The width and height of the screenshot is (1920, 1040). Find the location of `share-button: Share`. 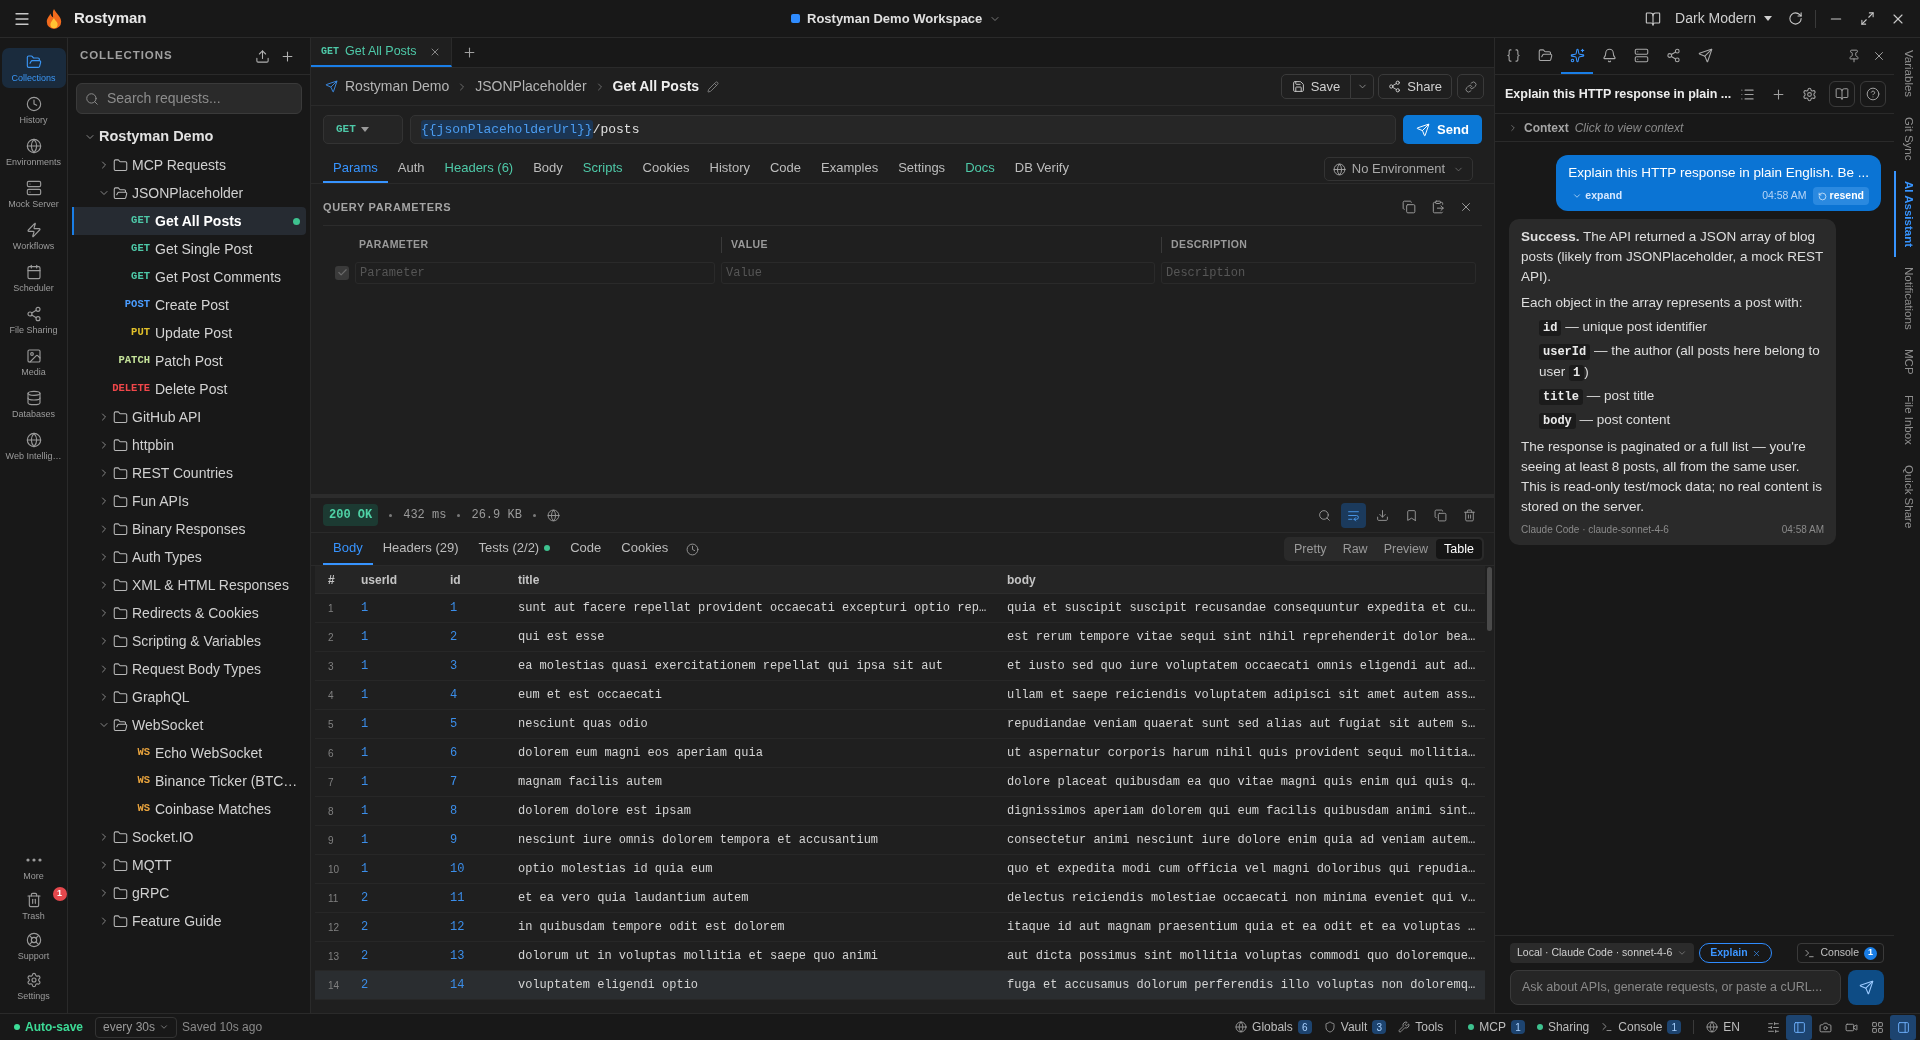

share-button: Share is located at coordinates (1415, 86).